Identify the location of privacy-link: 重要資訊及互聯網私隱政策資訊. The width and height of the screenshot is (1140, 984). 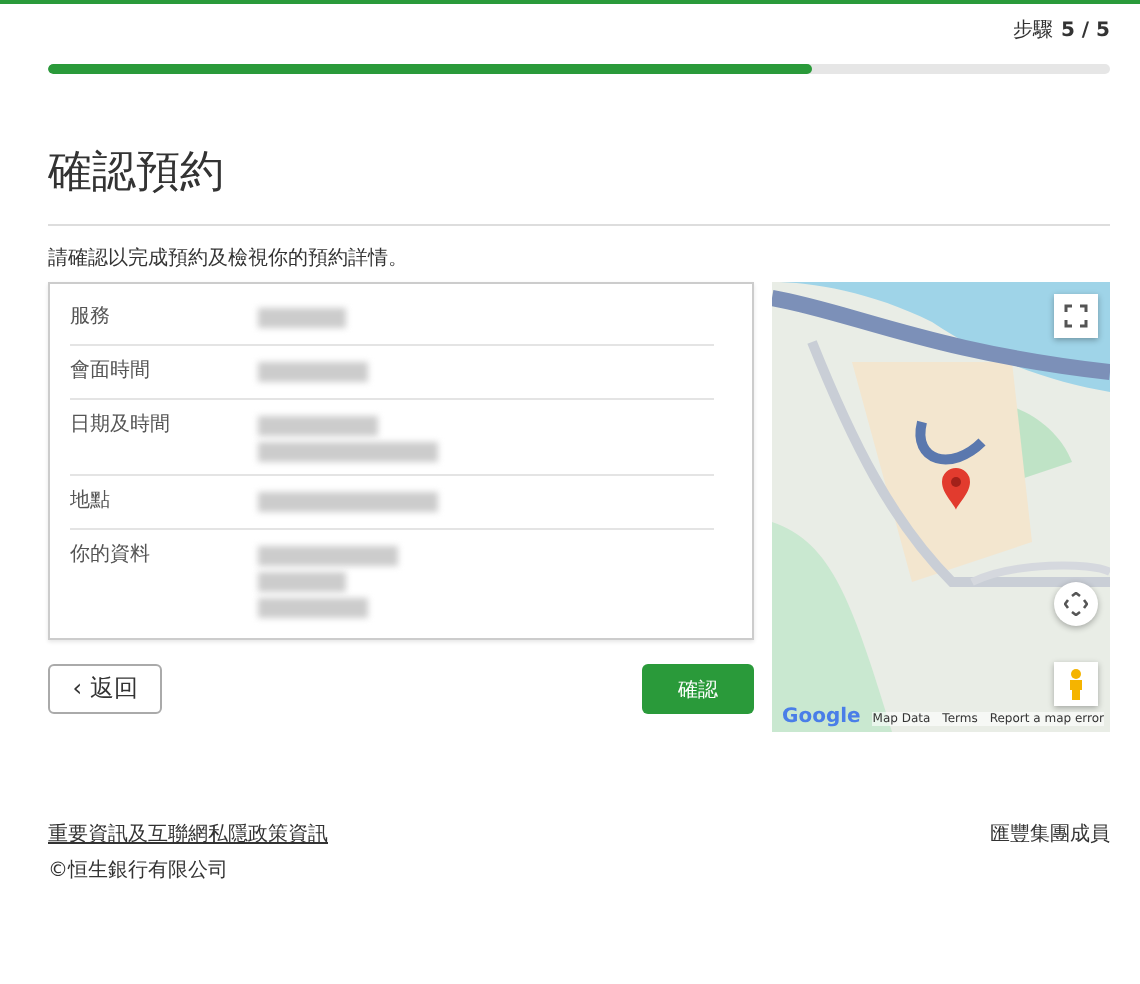
(188, 835).